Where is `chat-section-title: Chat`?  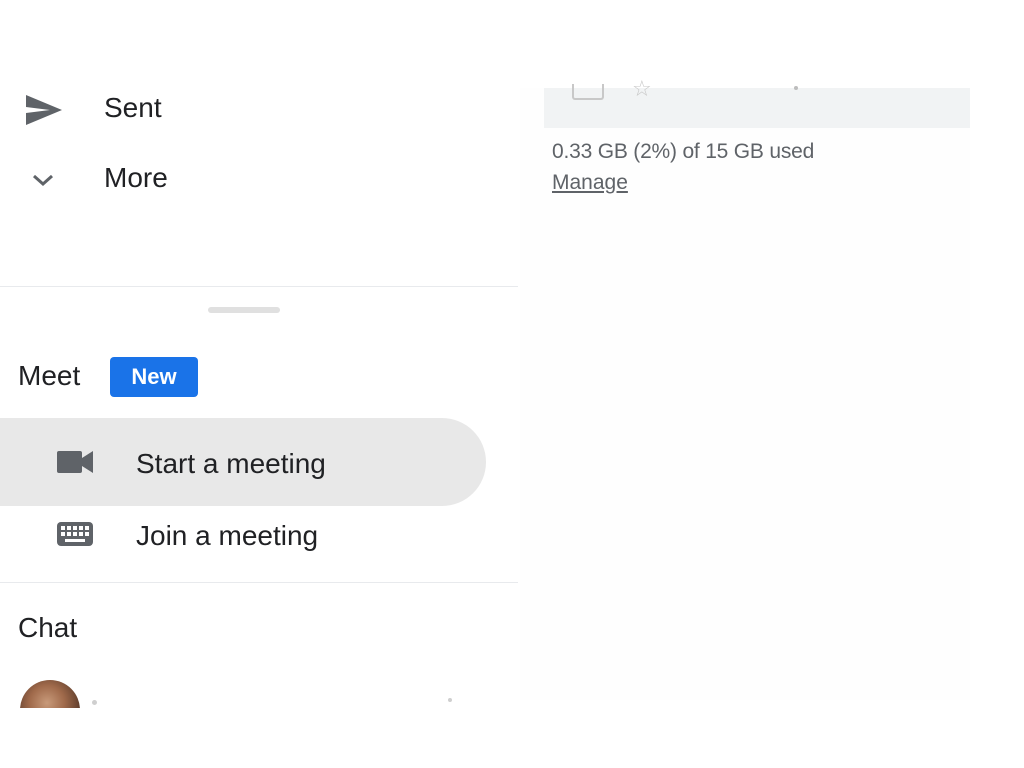 chat-section-title: Chat is located at coordinates (48, 627).